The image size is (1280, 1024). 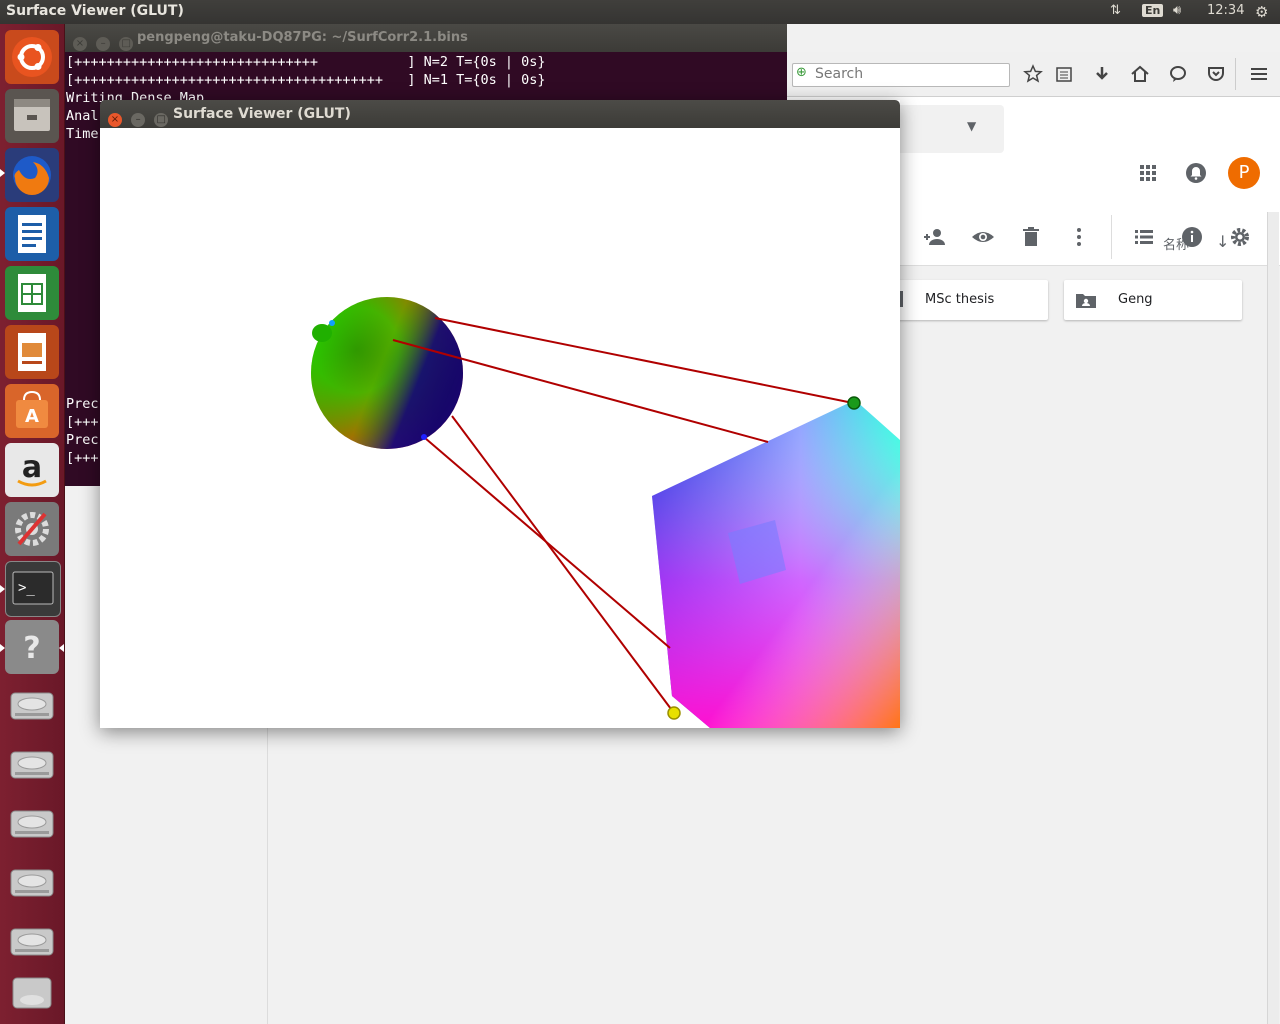 What do you see at coordinates (32, 293) in the screenshot?
I see `calc-icon` at bounding box center [32, 293].